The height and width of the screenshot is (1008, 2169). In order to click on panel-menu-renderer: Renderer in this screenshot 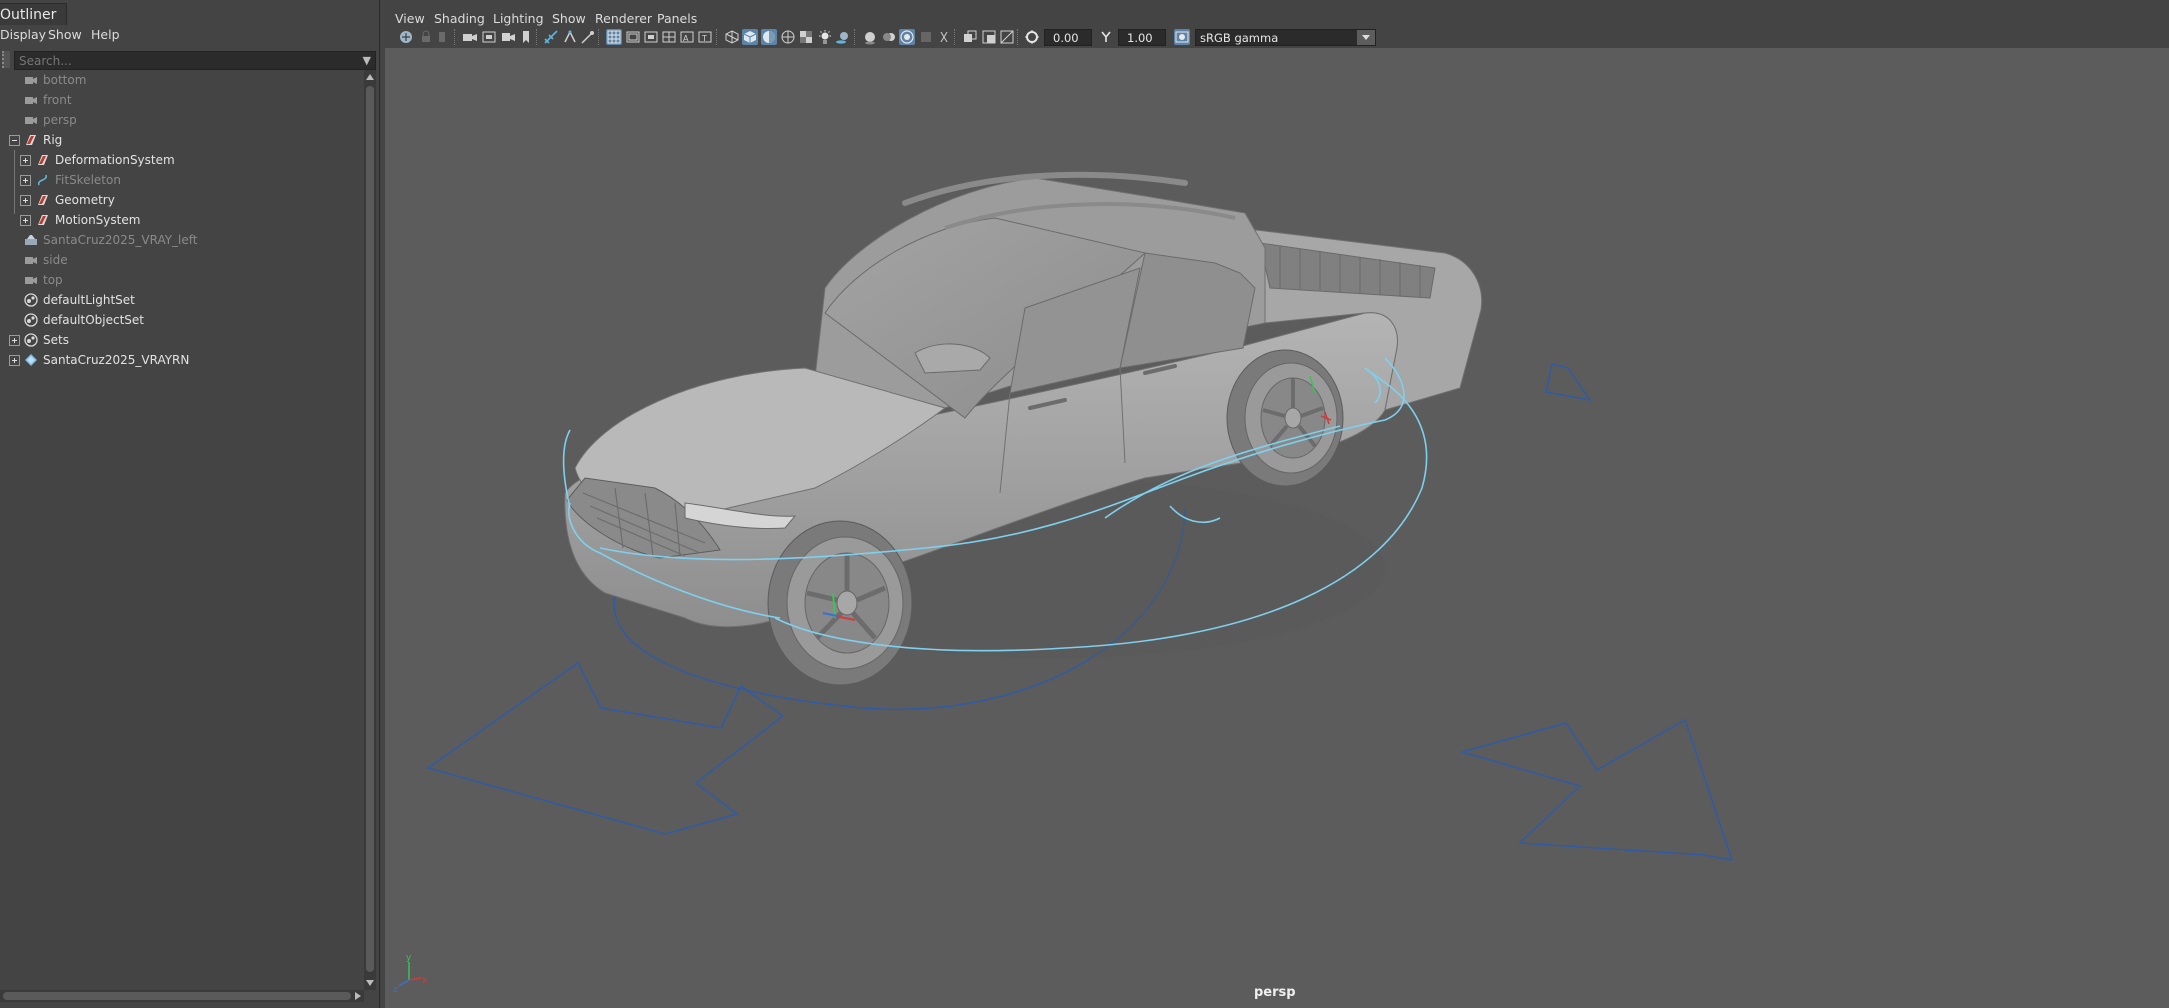, I will do `click(623, 18)`.